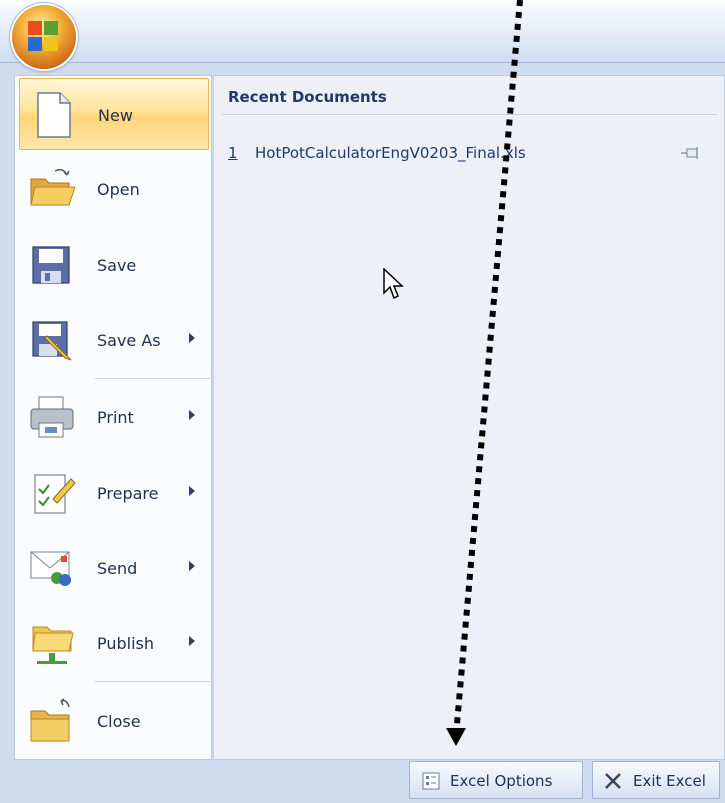  I want to click on menu-item-send: Send, so click(114, 568).